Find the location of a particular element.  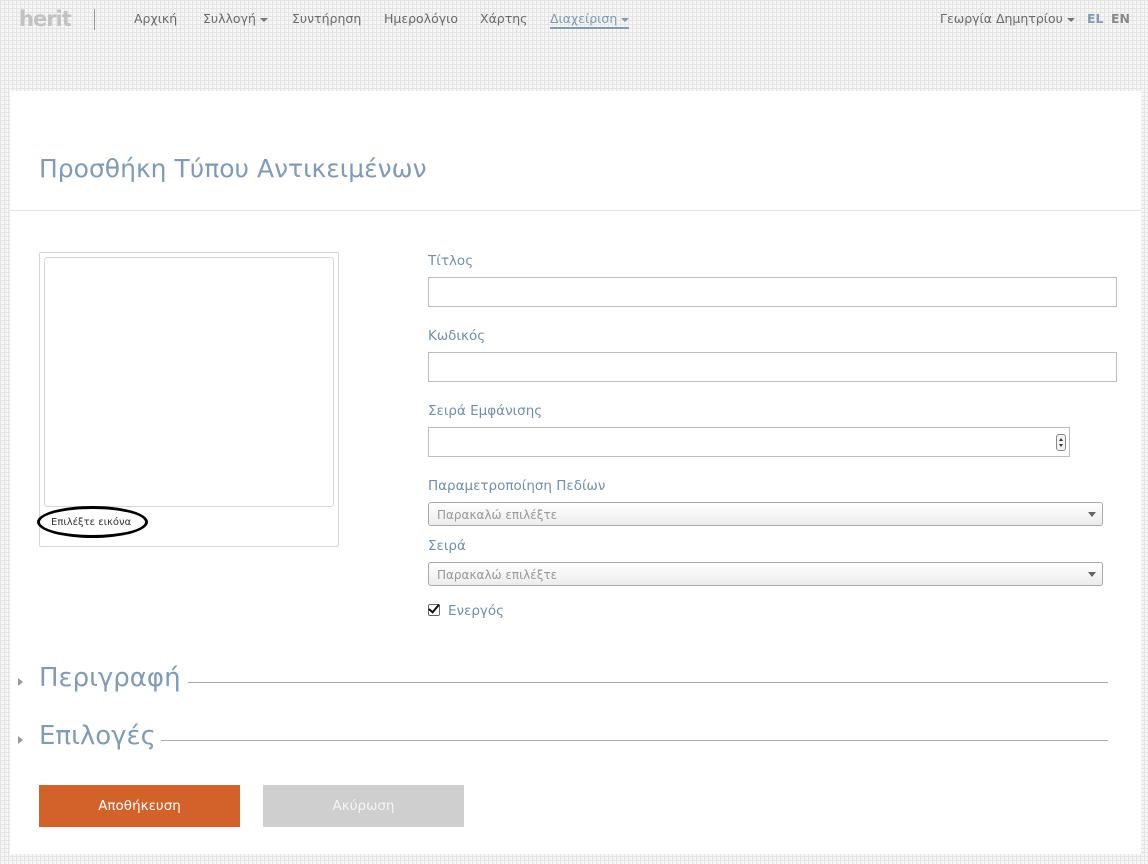

active-checkbox is located at coordinates (434, 610).